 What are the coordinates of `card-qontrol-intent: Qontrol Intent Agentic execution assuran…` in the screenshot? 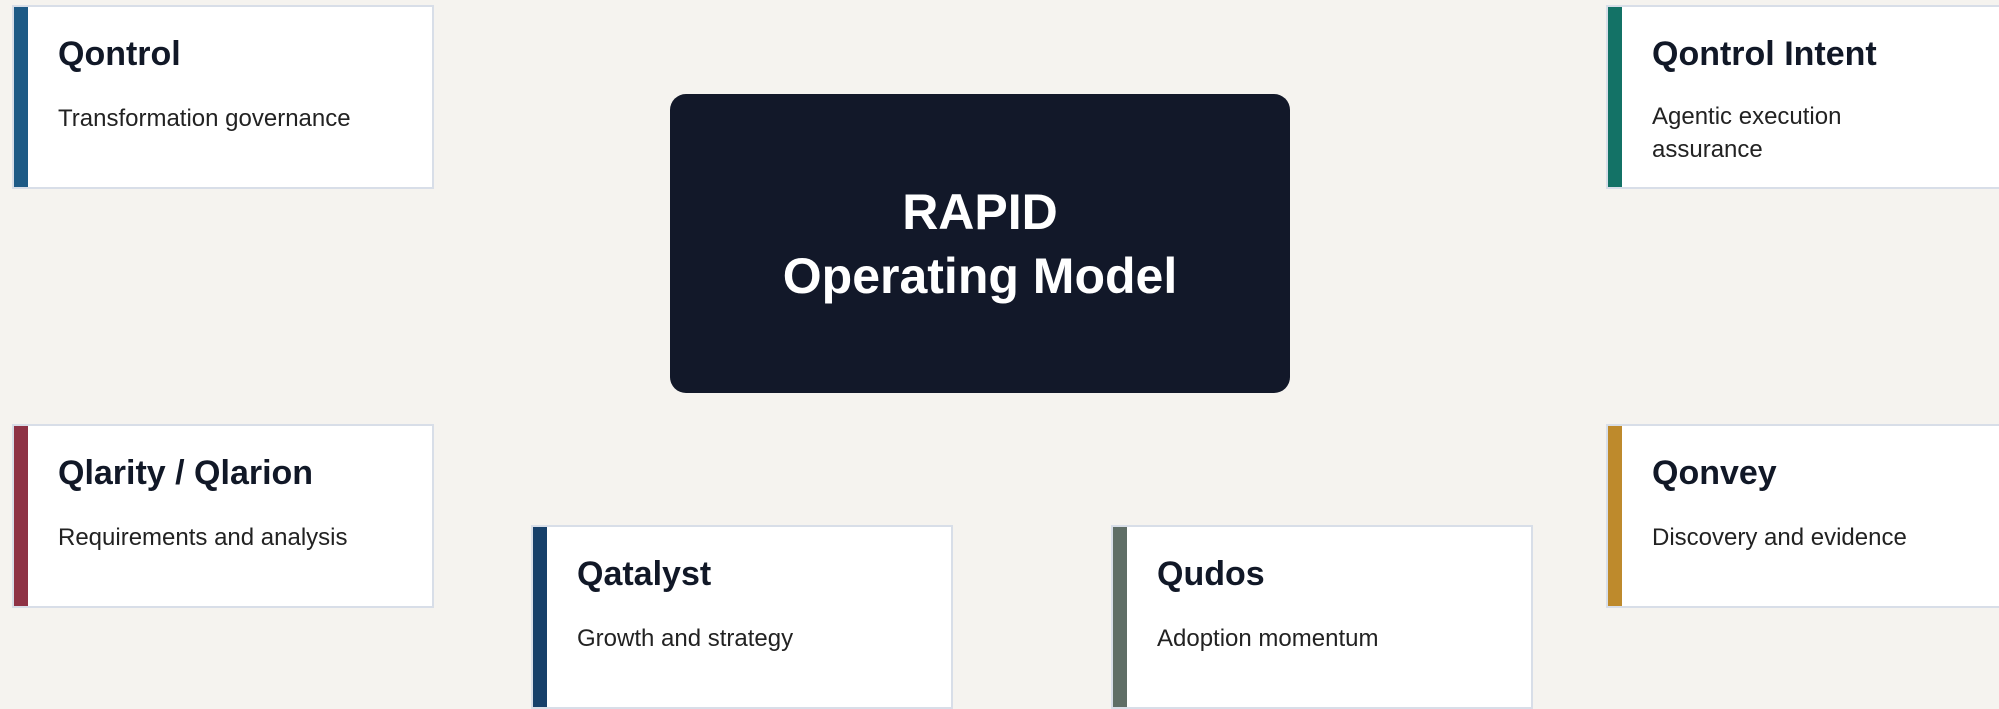 It's located at (1802, 97).